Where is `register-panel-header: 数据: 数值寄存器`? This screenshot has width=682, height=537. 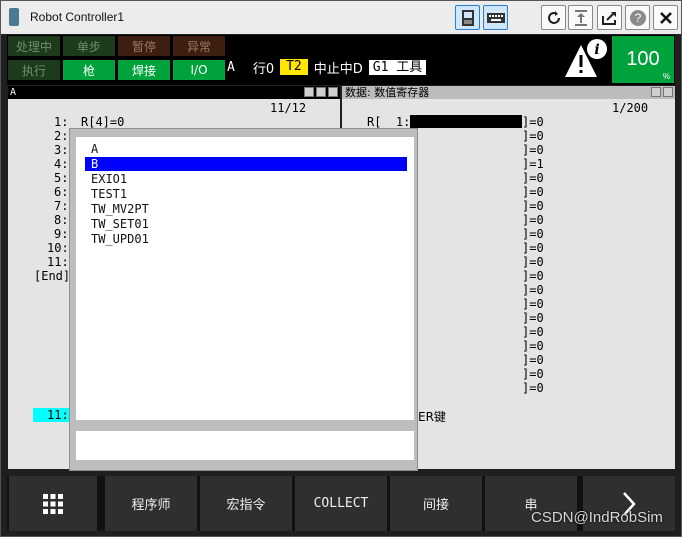 register-panel-header: 数据: 数值寄存器 is located at coordinates (508, 92).